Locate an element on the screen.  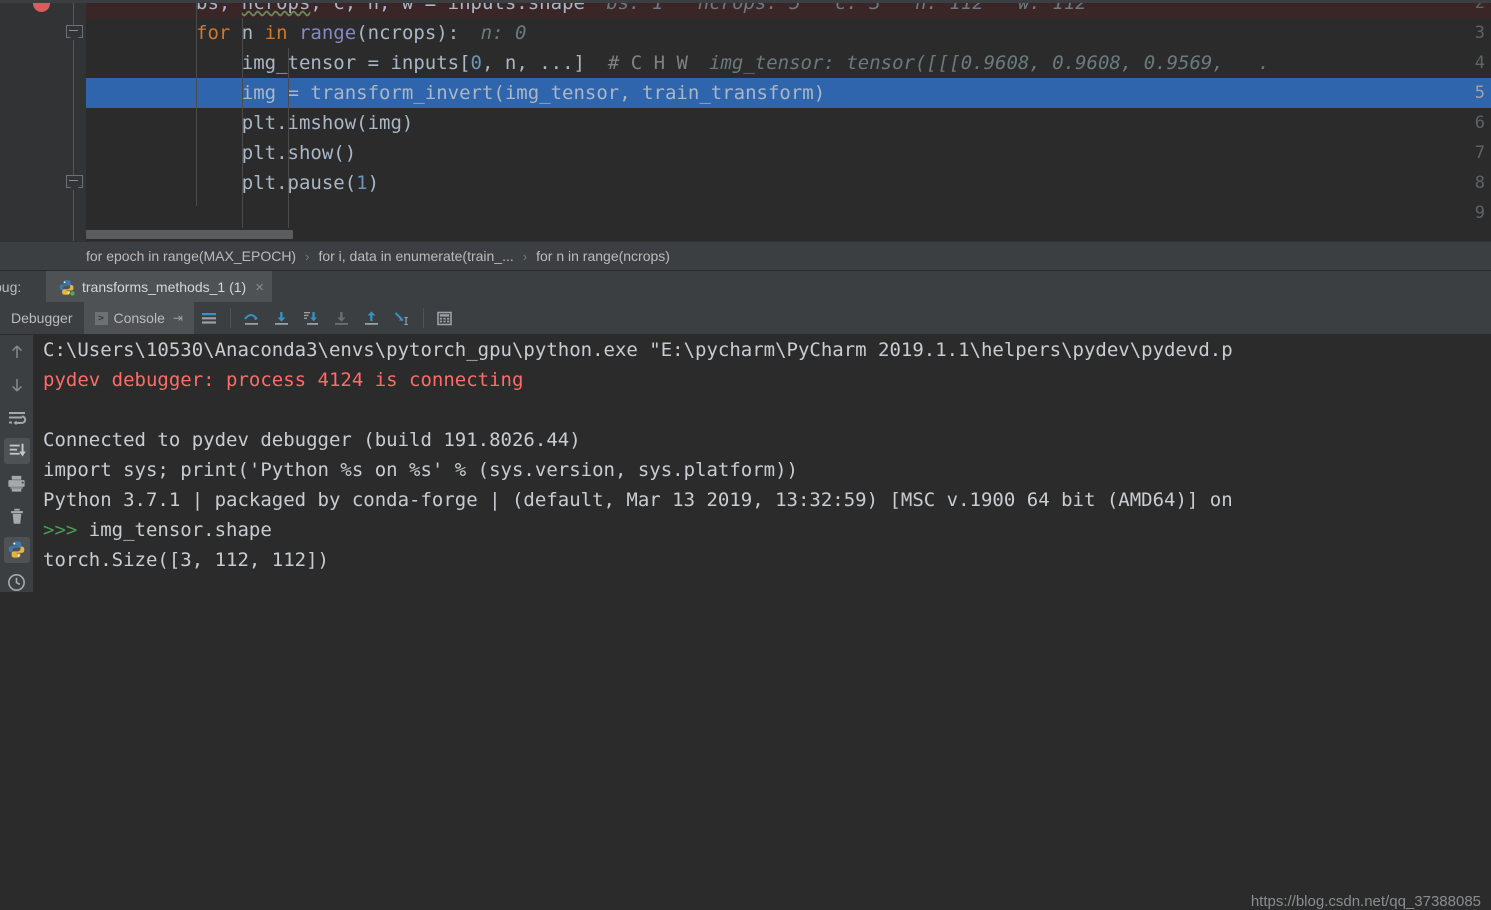
evaluate-expression-icon is located at coordinates (445, 318).